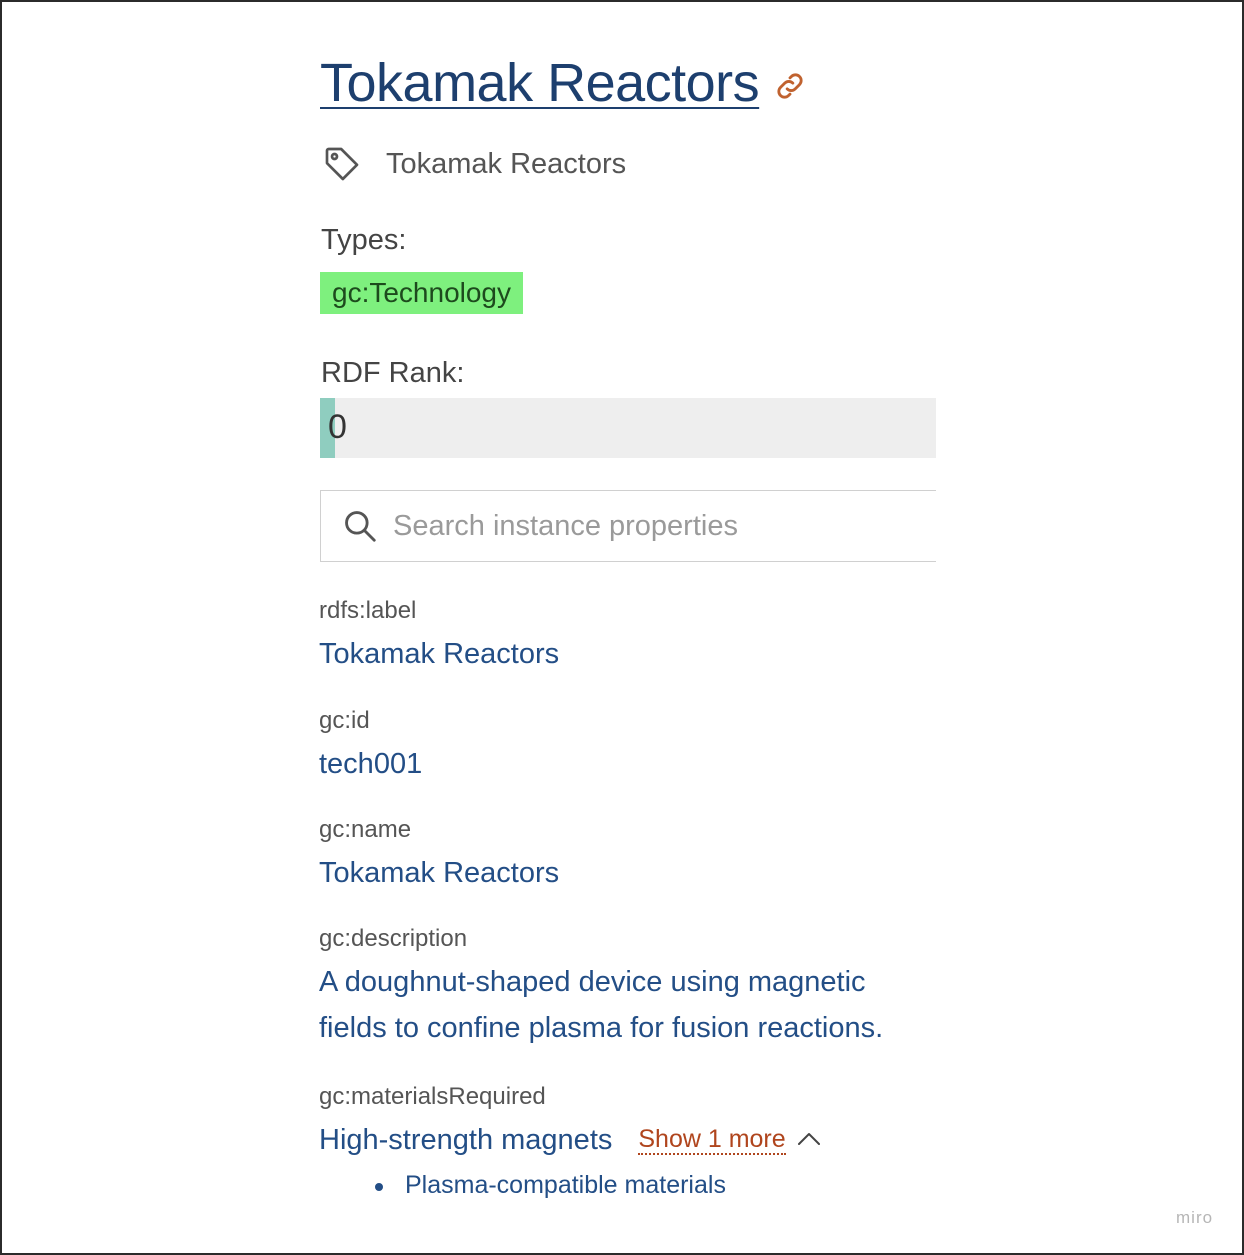  Describe the element at coordinates (653, 526) in the screenshot. I see `property-search-input` at that location.